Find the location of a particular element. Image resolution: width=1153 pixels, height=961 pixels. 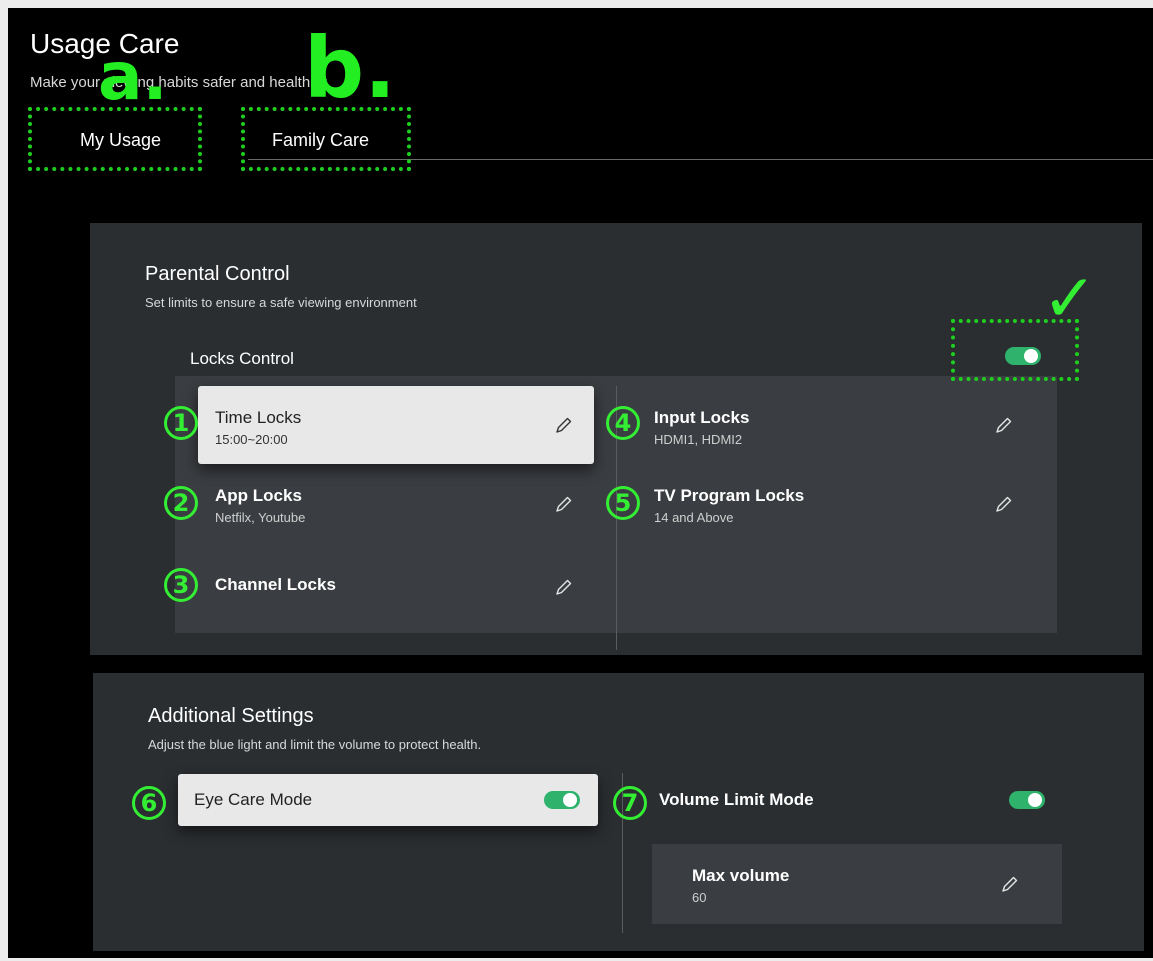

eye-care-mode-toggle is located at coordinates (562, 800).